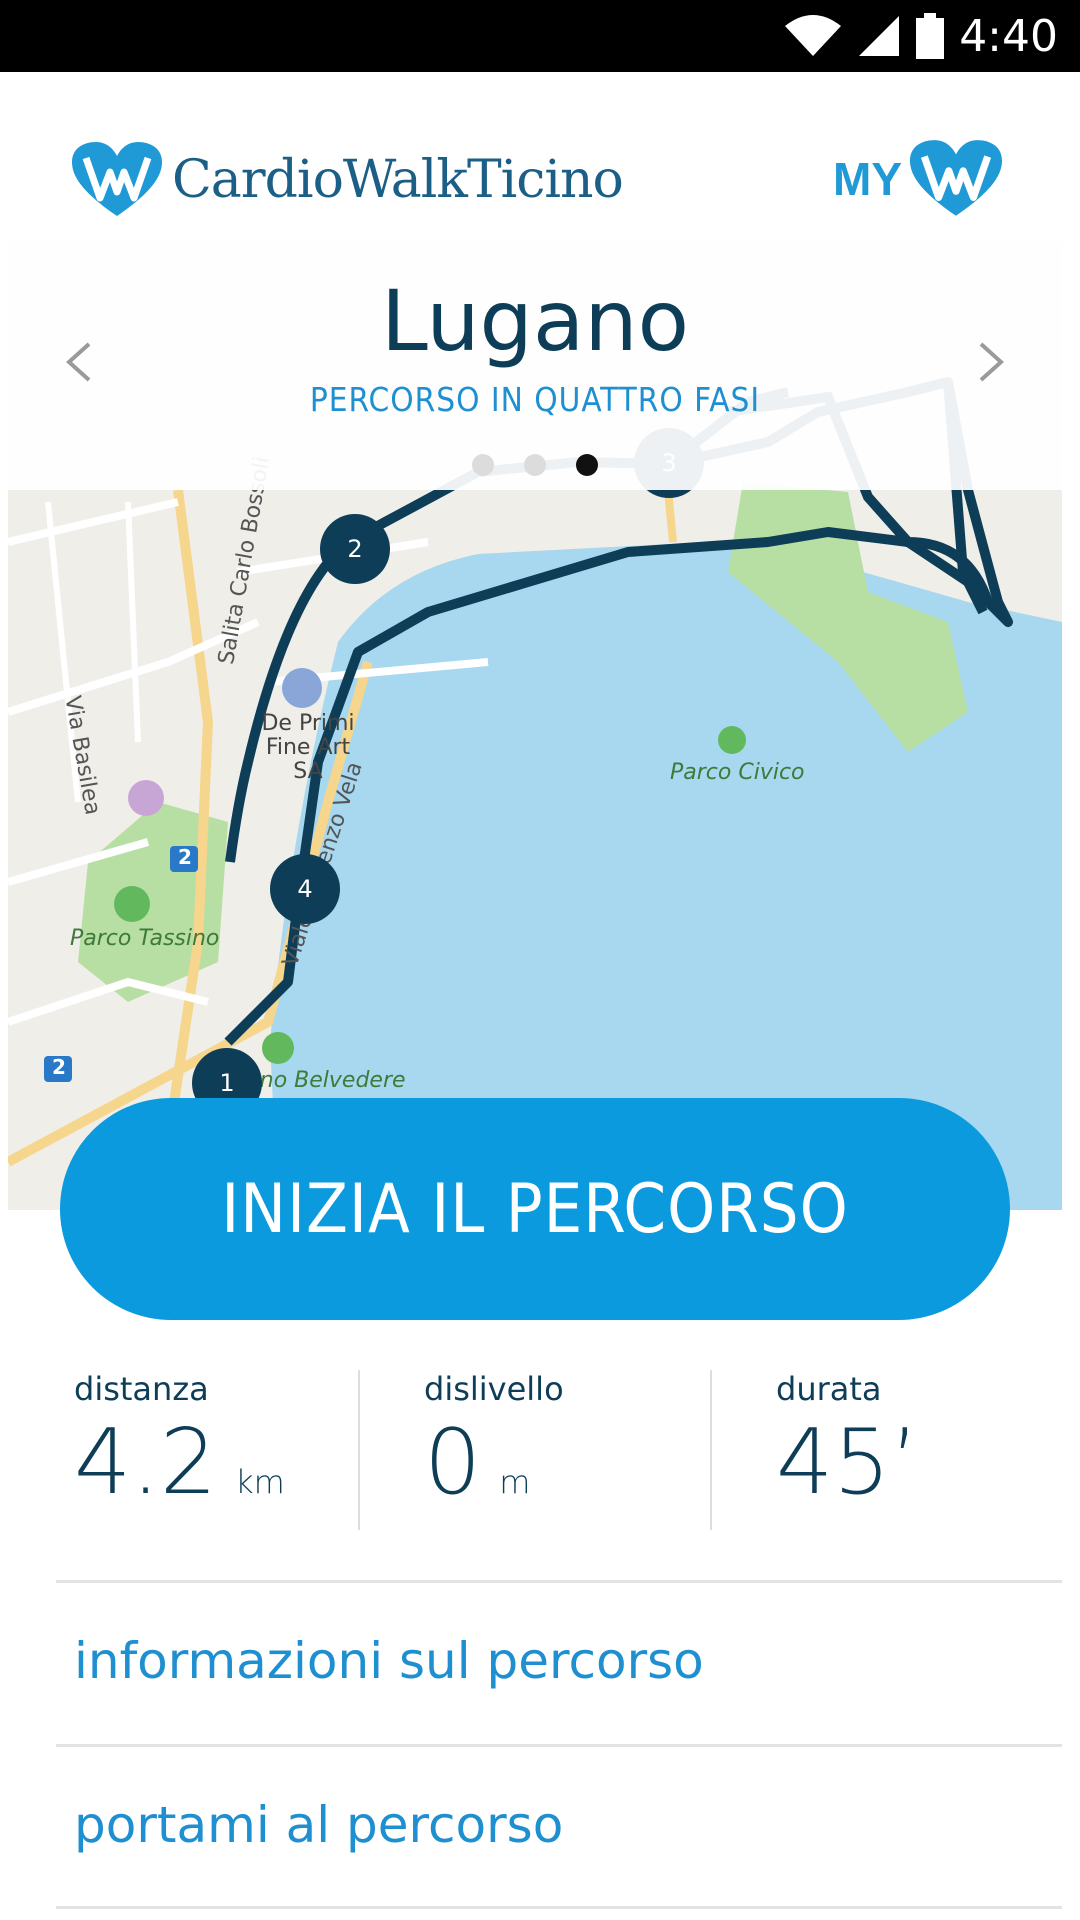 This screenshot has height=1920, width=1080. What do you see at coordinates (930, 36) in the screenshot?
I see `battery-icon` at bounding box center [930, 36].